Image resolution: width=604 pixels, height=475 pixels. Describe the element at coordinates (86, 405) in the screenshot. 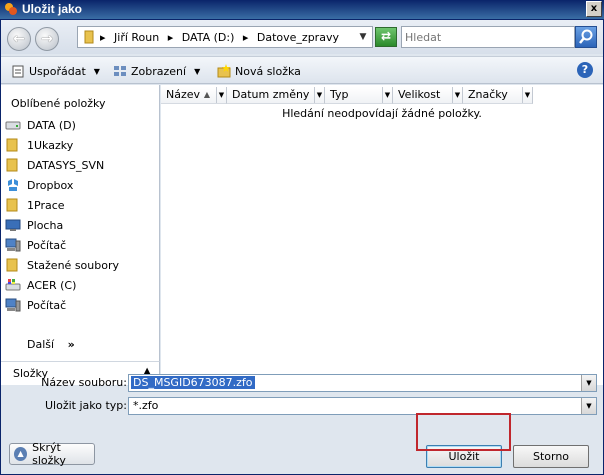

I see `filetype-label: Uložit jako typ:` at that location.